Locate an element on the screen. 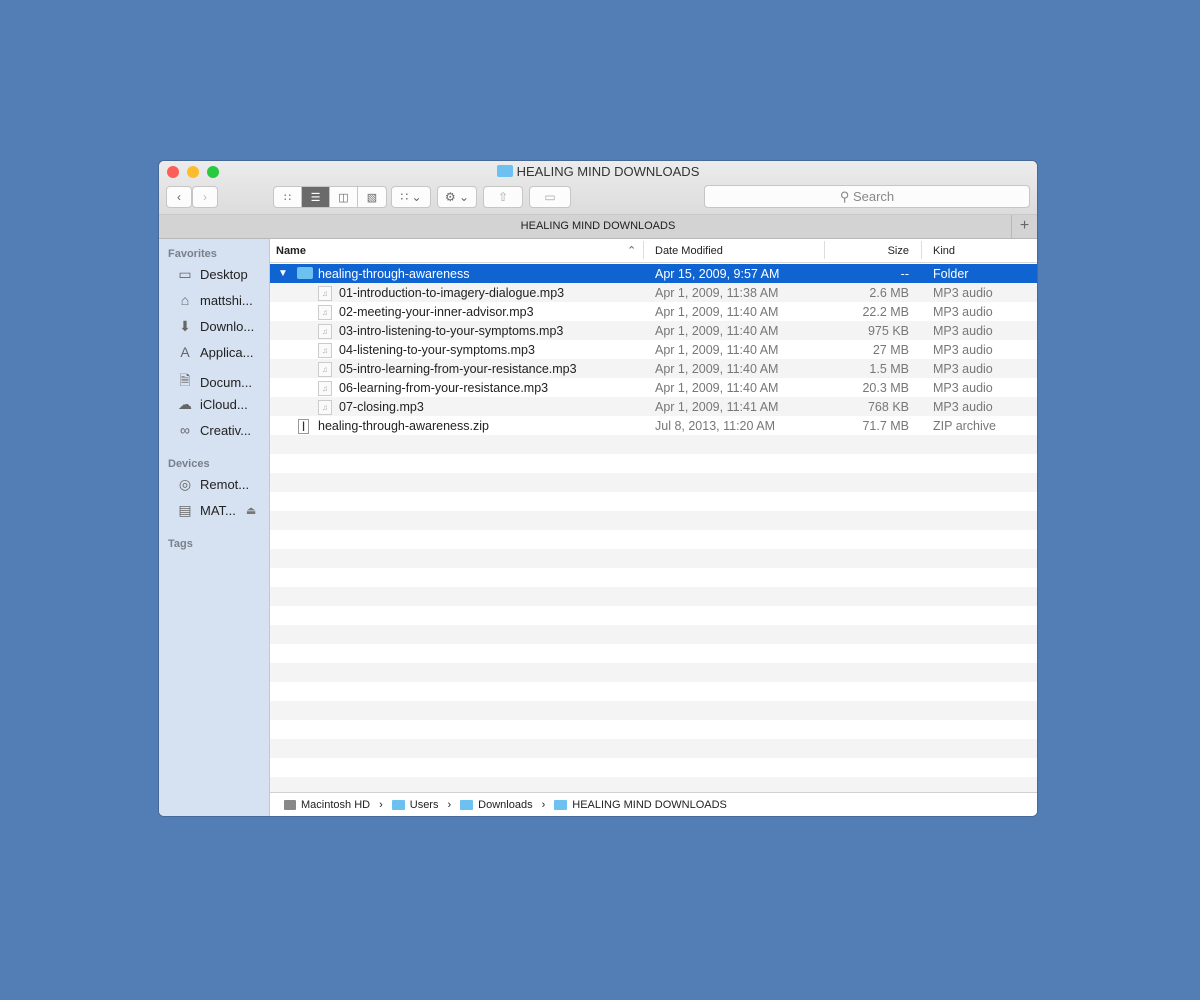 The width and height of the screenshot is (1200, 1000). date-modified: Apr 15, 2009, 9:57 AM is located at coordinates (717, 274).